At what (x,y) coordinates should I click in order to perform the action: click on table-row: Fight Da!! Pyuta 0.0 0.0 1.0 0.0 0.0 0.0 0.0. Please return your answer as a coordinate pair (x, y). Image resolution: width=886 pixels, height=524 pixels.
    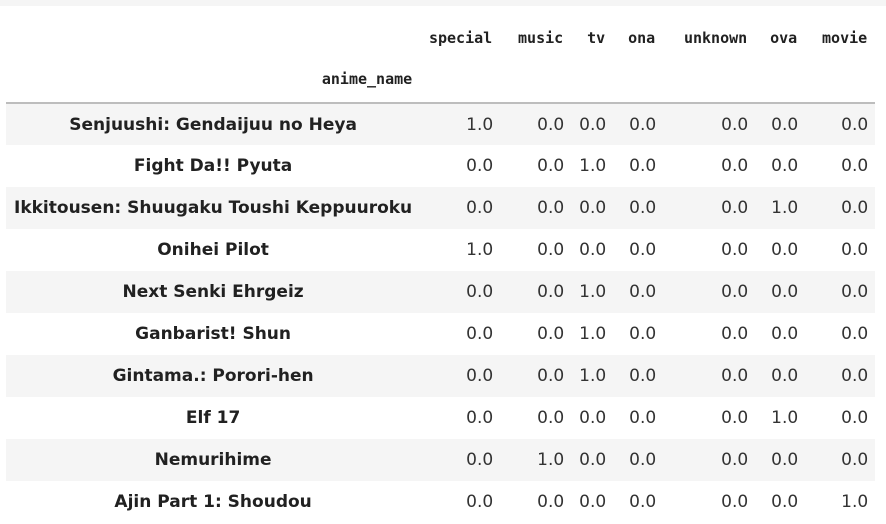
    Looking at the image, I should click on (440, 166).